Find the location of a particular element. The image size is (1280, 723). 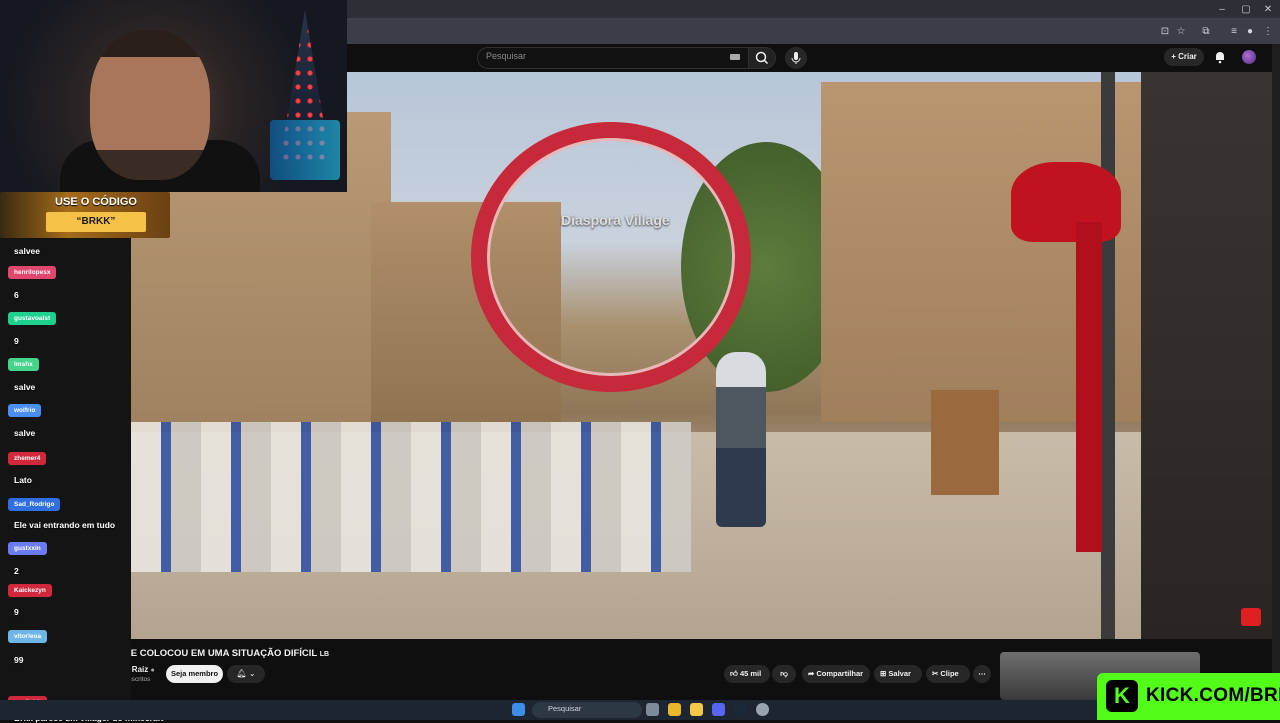

create-button: + Criar is located at coordinates (1184, 57).